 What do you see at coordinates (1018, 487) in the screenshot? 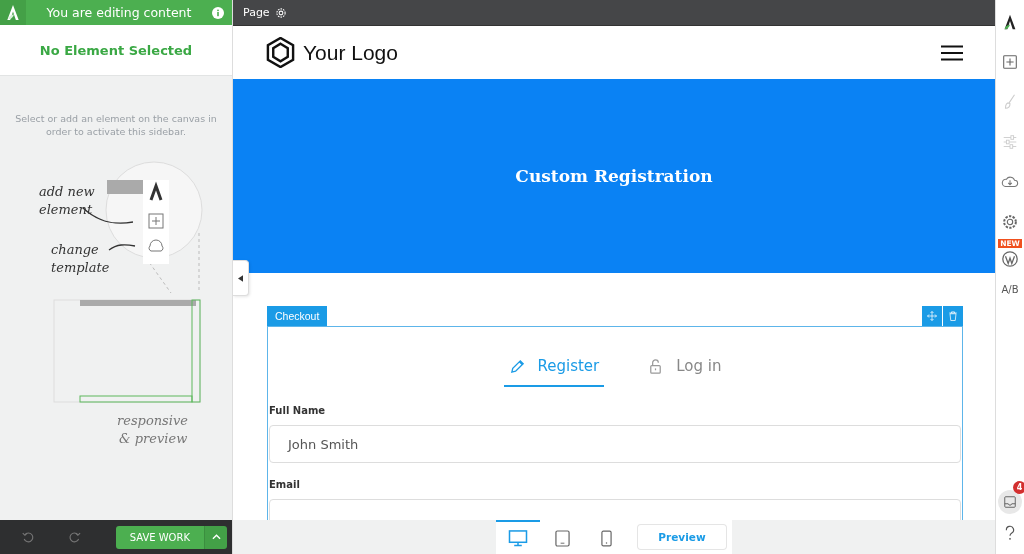
I see `notification-count: 4` at bounding box center [1018, 487].